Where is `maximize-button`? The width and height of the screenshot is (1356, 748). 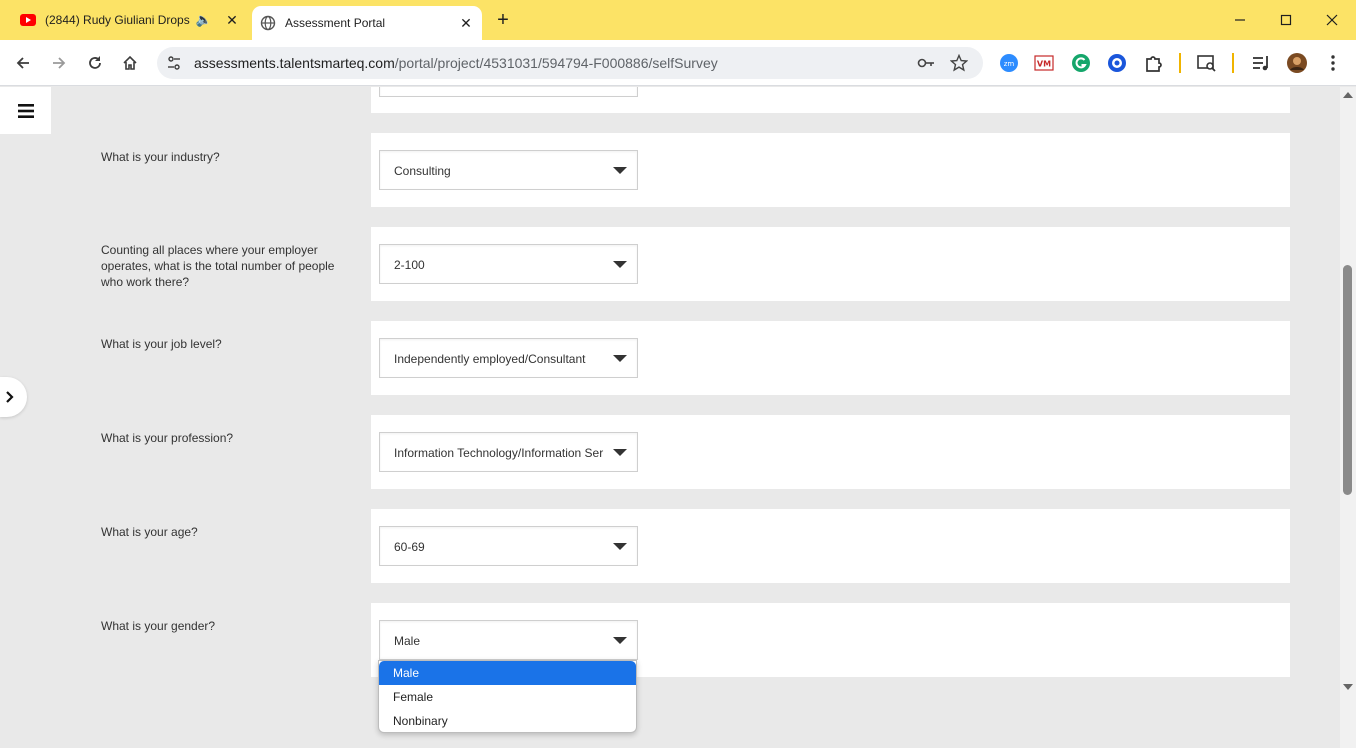 maximize-button is located at coordinates (1286, 20).